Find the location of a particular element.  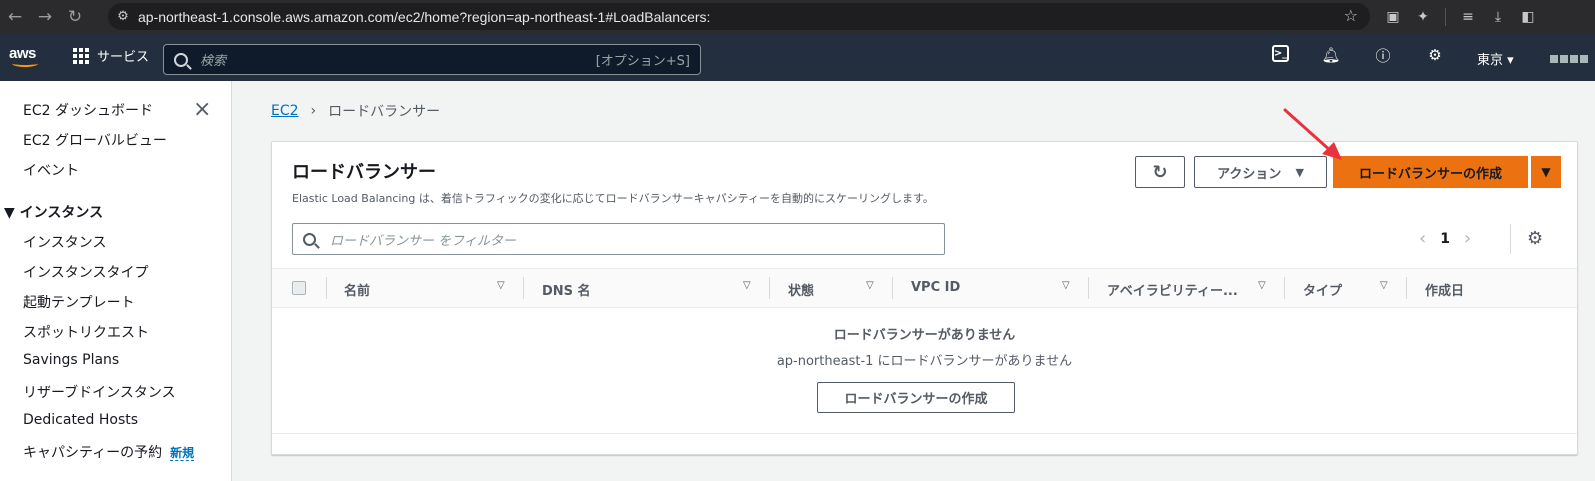

pagination: ‹ 1 › is located at coordinates (1445, 238).